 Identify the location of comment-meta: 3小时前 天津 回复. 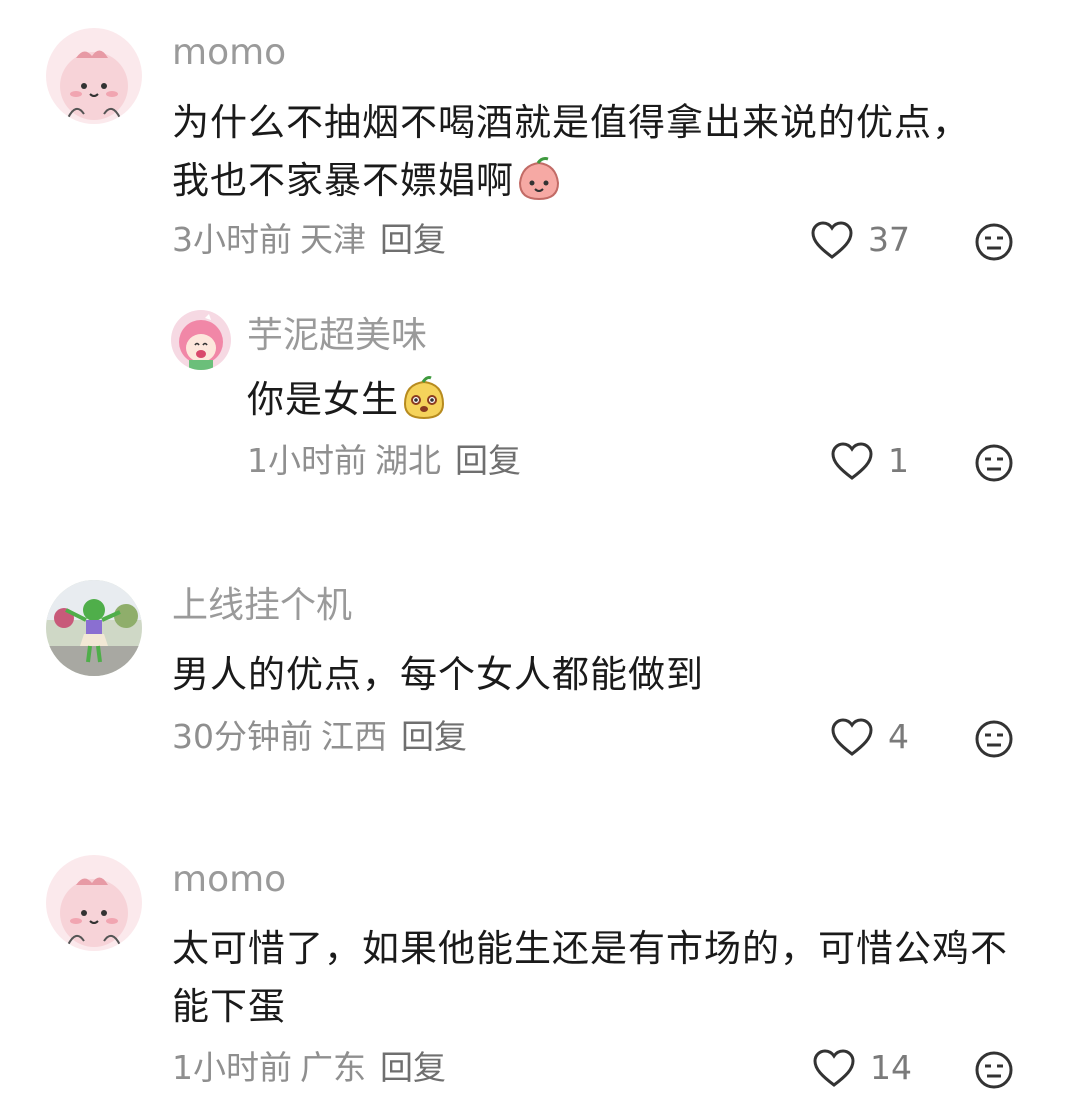
(309, 240).